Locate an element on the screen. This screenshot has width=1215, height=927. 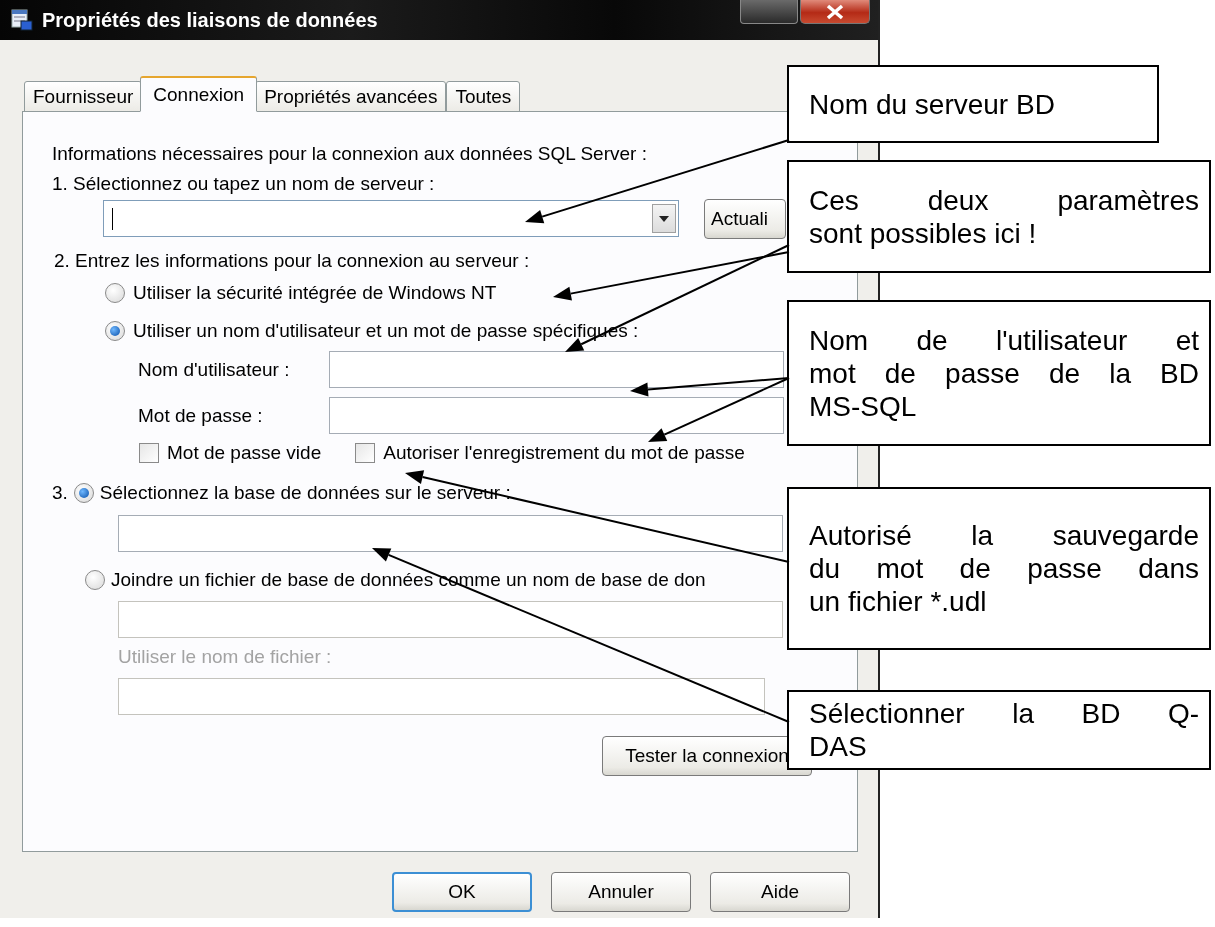
intro-text: Informations nécessaires pour la connexion aux données SQL Server : is located at coordinates (350, 154).